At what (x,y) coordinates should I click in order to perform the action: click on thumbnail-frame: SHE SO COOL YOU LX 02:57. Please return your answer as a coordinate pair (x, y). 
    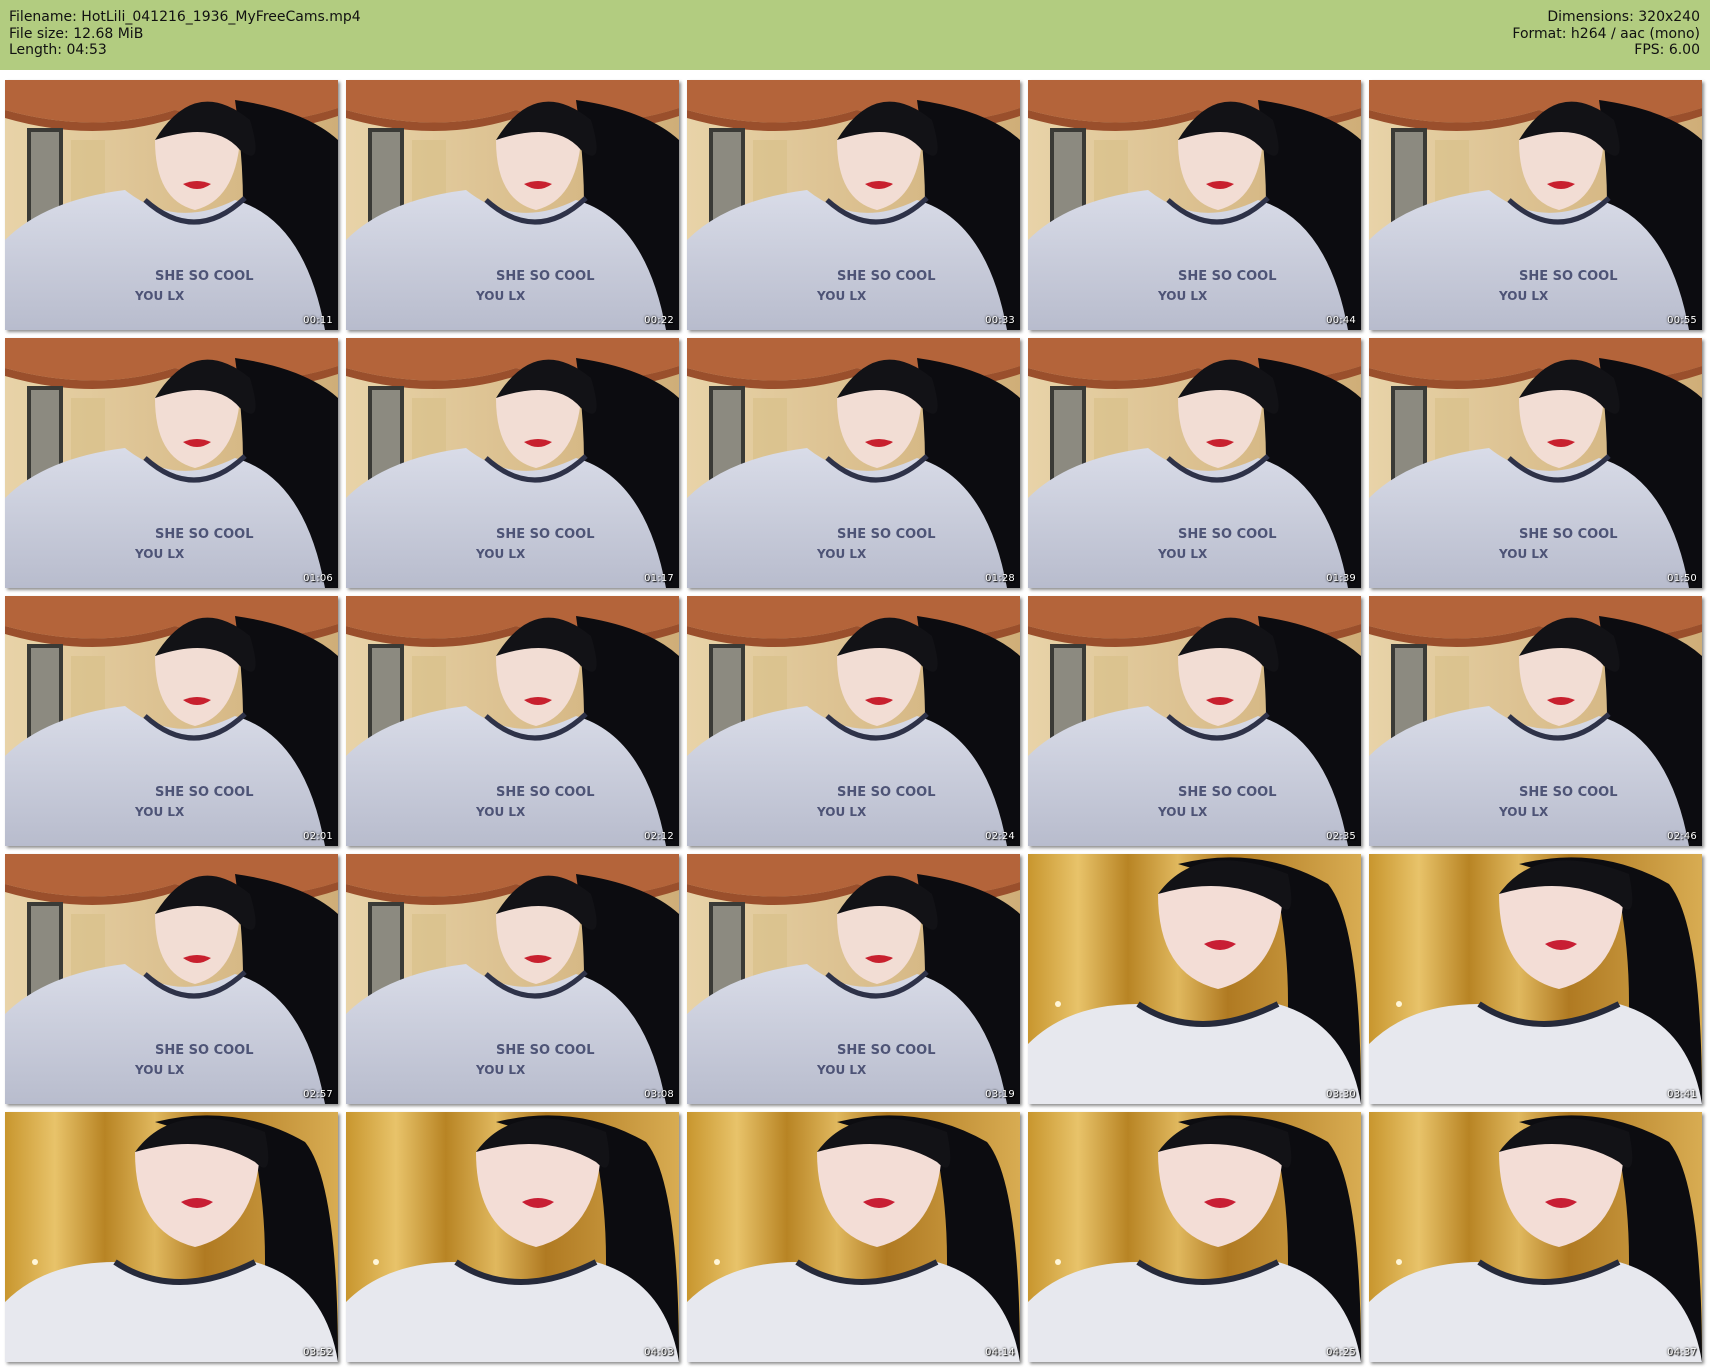
    Looking at the image, I should click on (171, 979).